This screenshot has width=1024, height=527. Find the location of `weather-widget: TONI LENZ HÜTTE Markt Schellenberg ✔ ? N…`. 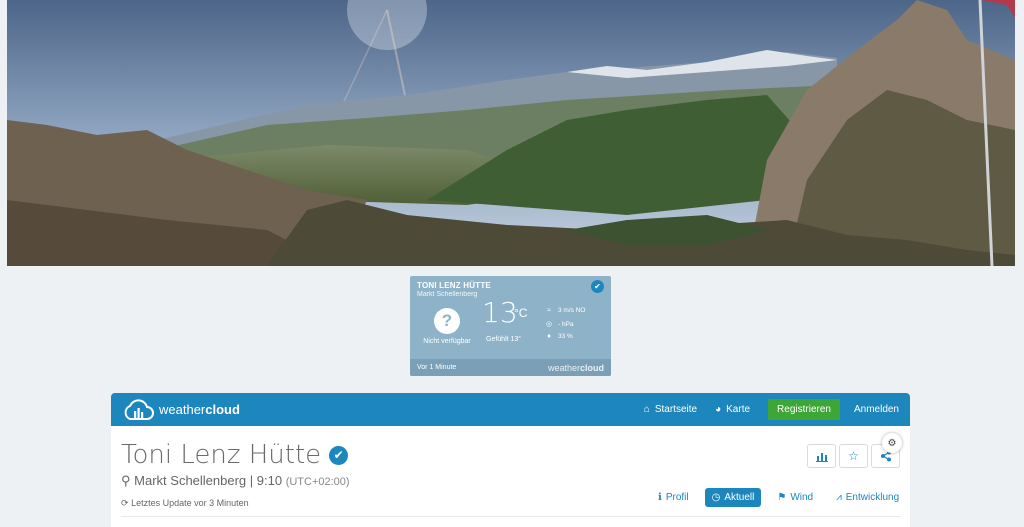

weather-widget: TONI LENZ HÜTTE Markt Schellenberg ✔ ? N… is located at coordinates (510, 326).